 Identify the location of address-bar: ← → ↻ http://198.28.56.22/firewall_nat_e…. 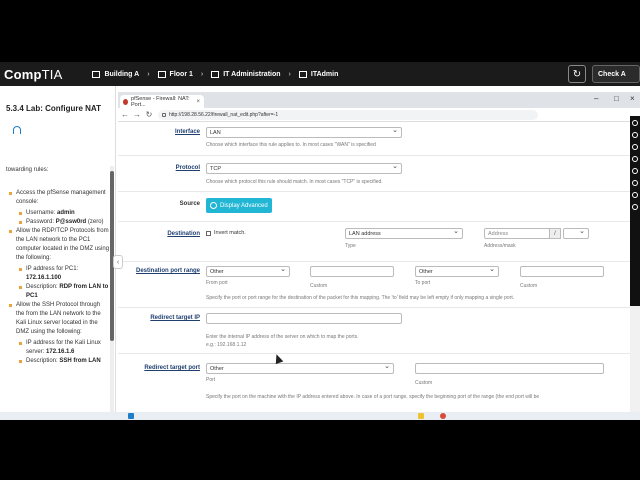
(379, 115).